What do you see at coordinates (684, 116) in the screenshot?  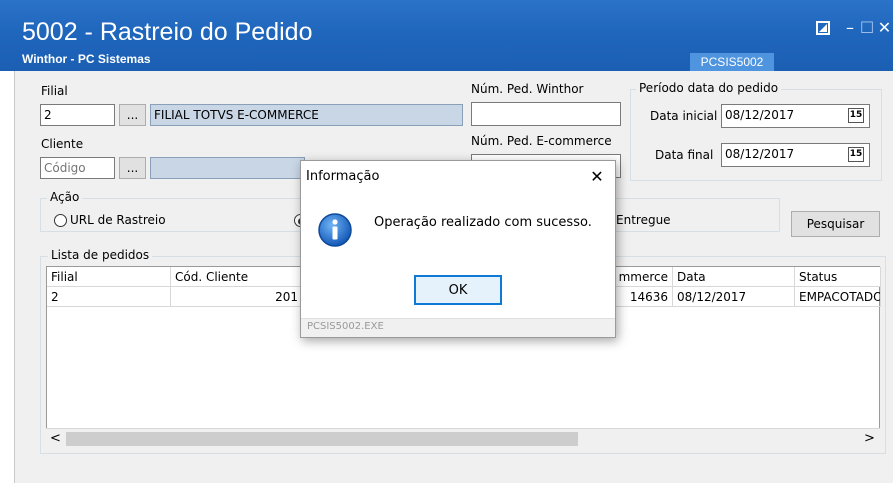 I see `data-inicial-label: Data inicial` at bounding box center [684, 116].